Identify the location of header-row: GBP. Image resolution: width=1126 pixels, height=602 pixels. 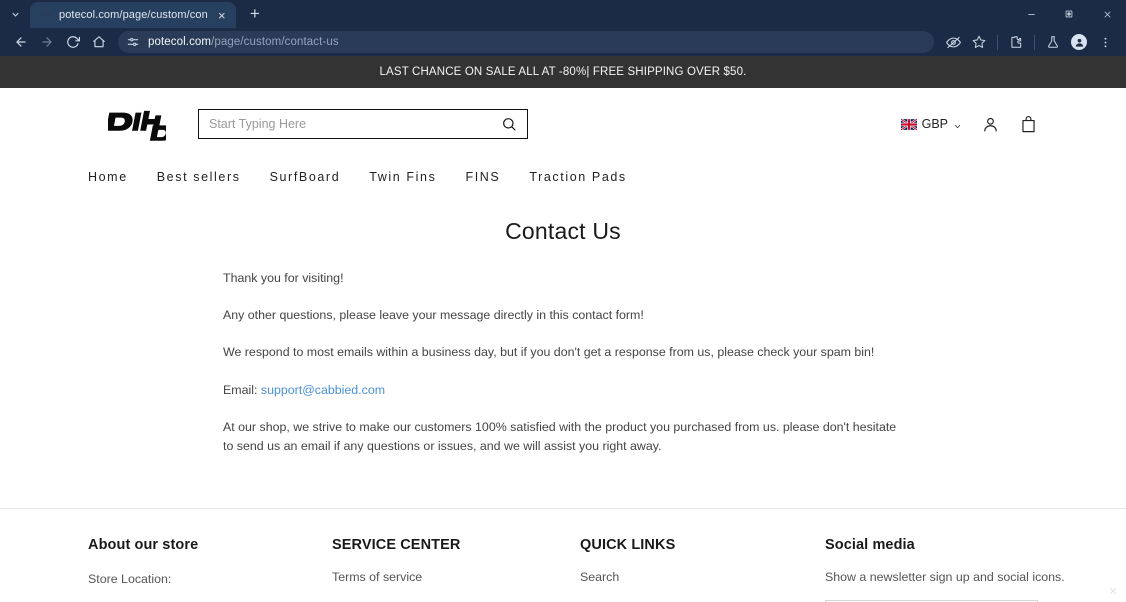
(563, 124).